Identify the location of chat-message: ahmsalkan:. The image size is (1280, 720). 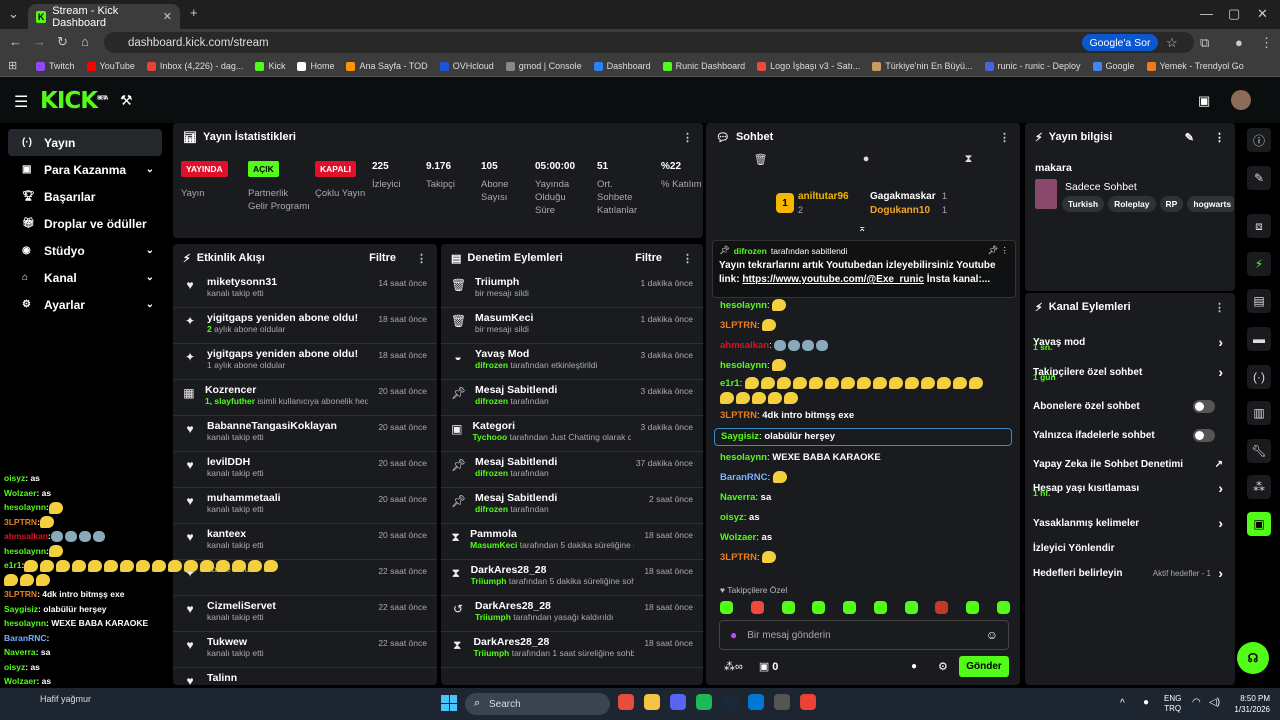
(863, 346).